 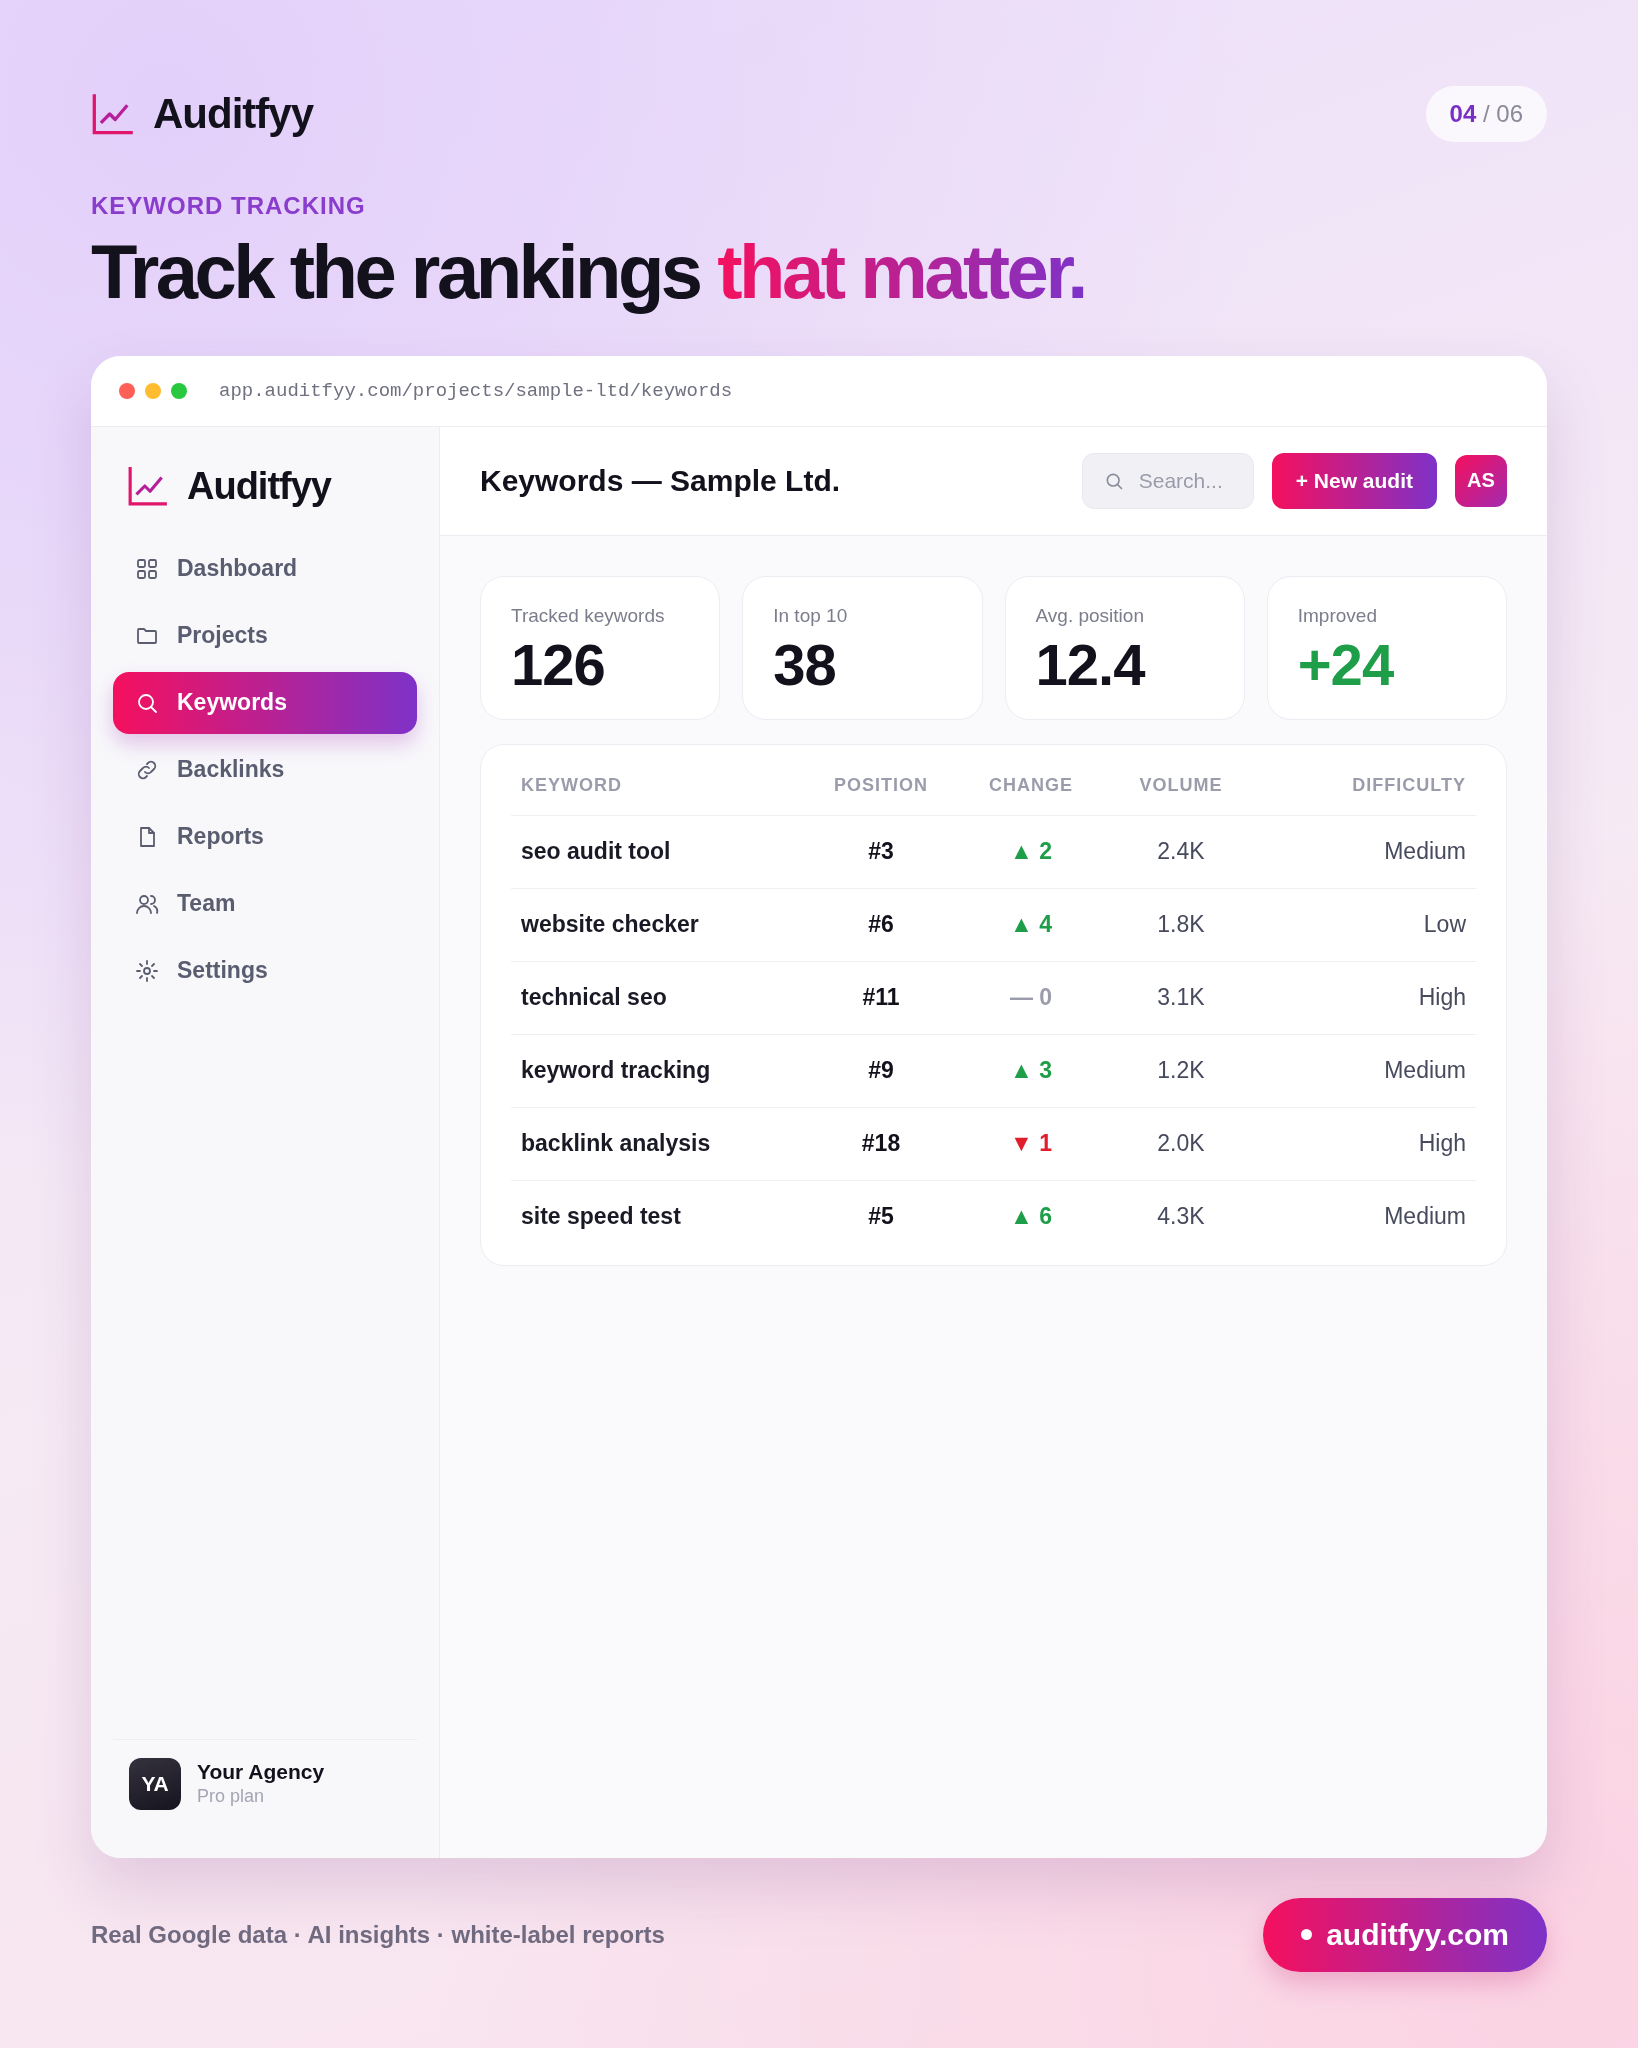 I want to click on table-cell-text: #5, so click(x=881, y=1217).